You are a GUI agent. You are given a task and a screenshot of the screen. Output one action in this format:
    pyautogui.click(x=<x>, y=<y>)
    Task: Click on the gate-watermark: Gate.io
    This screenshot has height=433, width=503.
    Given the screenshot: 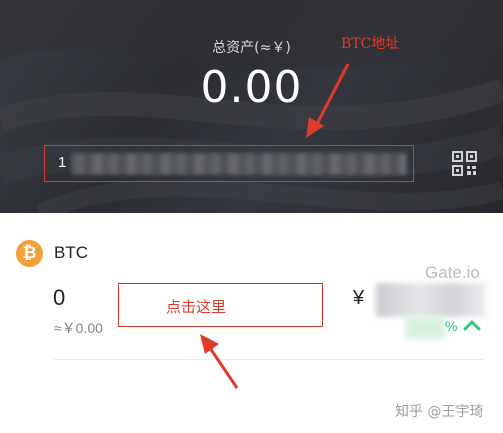 What is the action you would take?
    pyautogui.click(x=452, y=272)
    